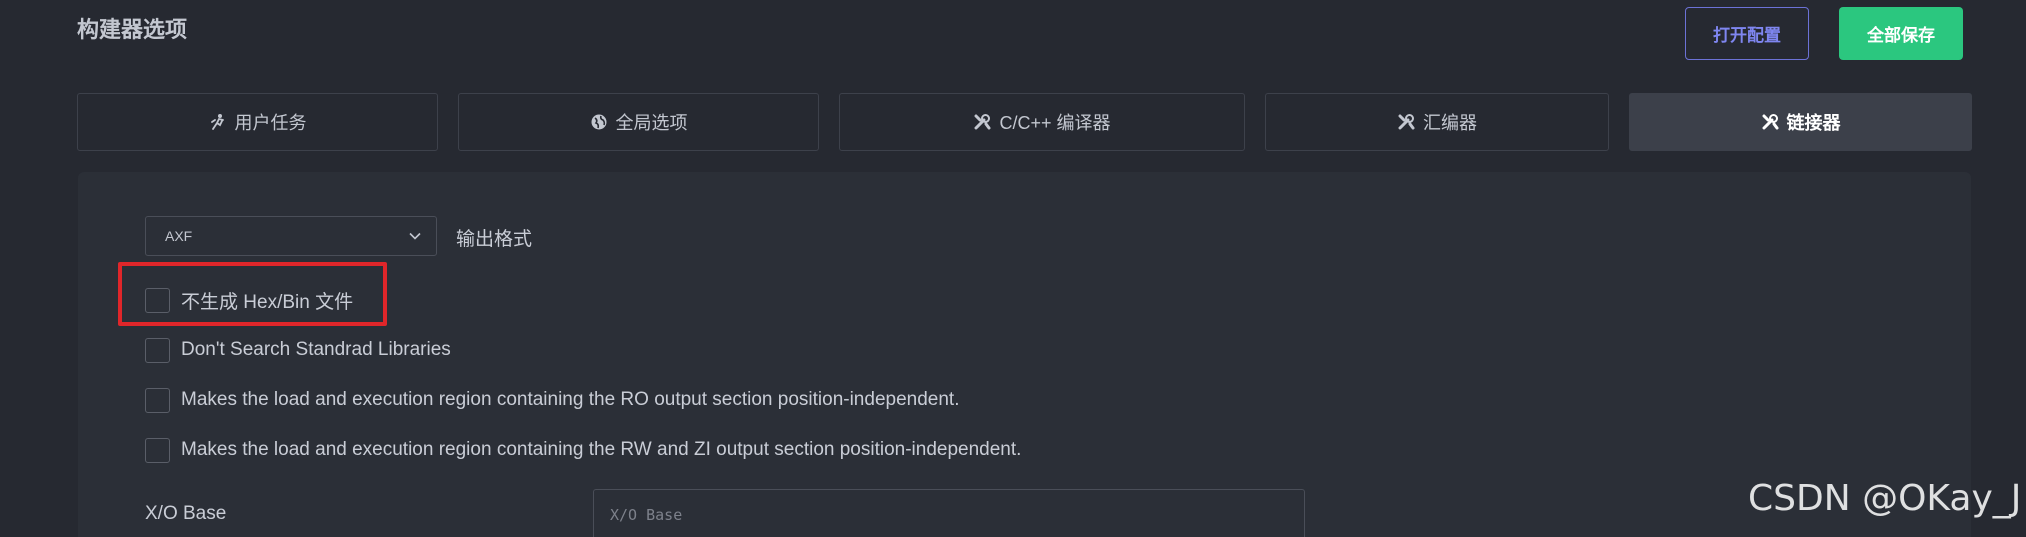 This screenshot has height=537, width=2026. What do you see at coordinates (1813, 123) in the screenshot?
I see `tab-label: 链接器` at bounding box center [1813, 123].